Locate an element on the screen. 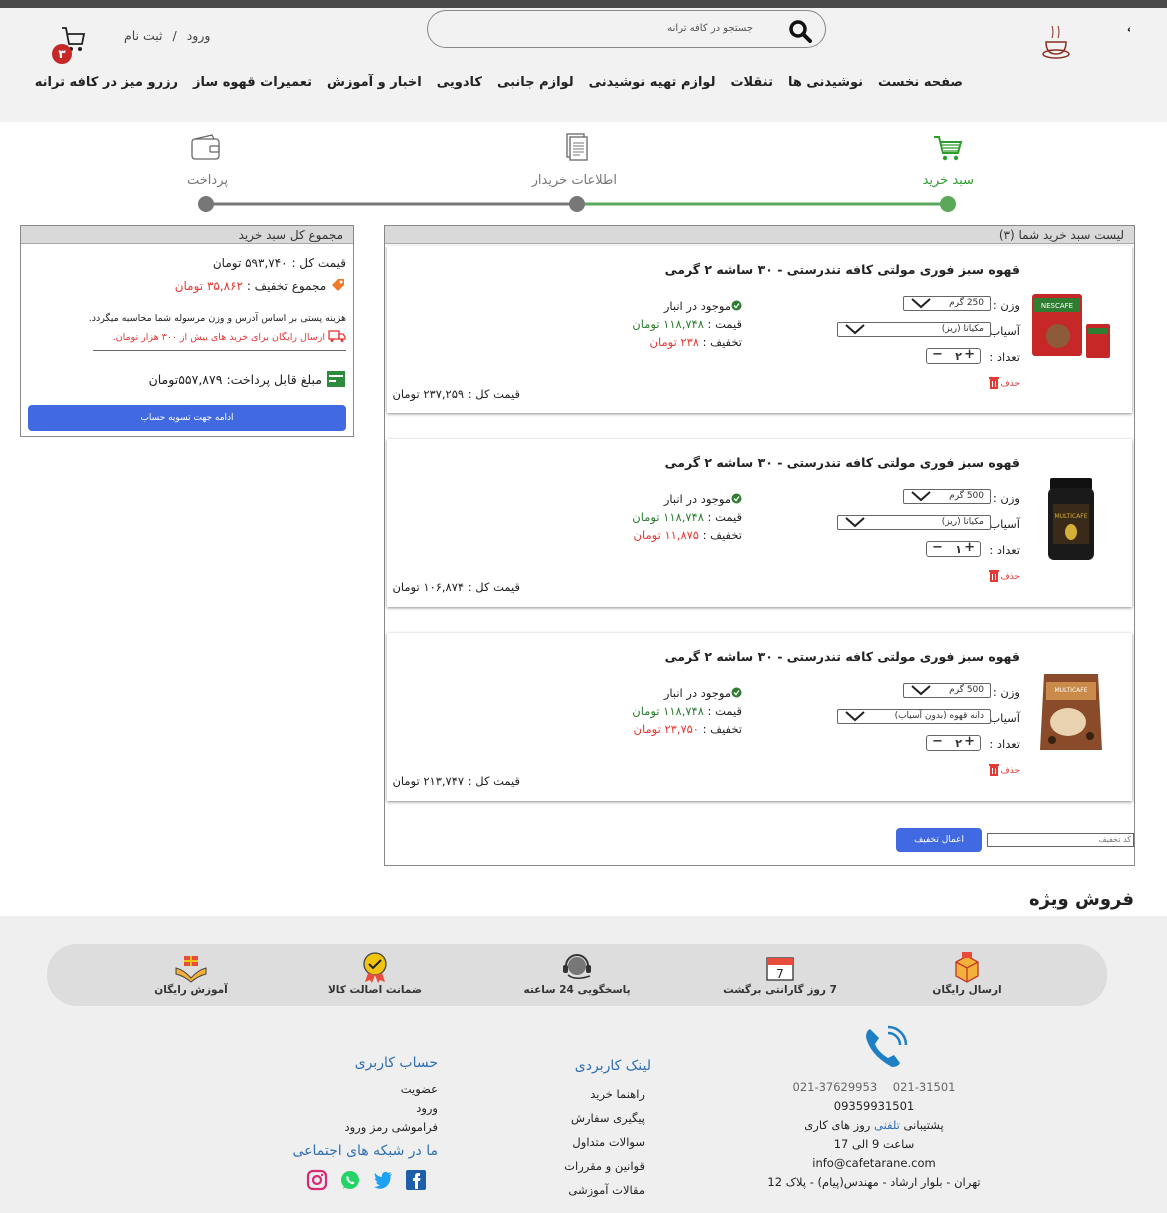 This screenshot has width=1167, height=1213. phone-1: 021-31501 is located at coordinates (924, 1087).